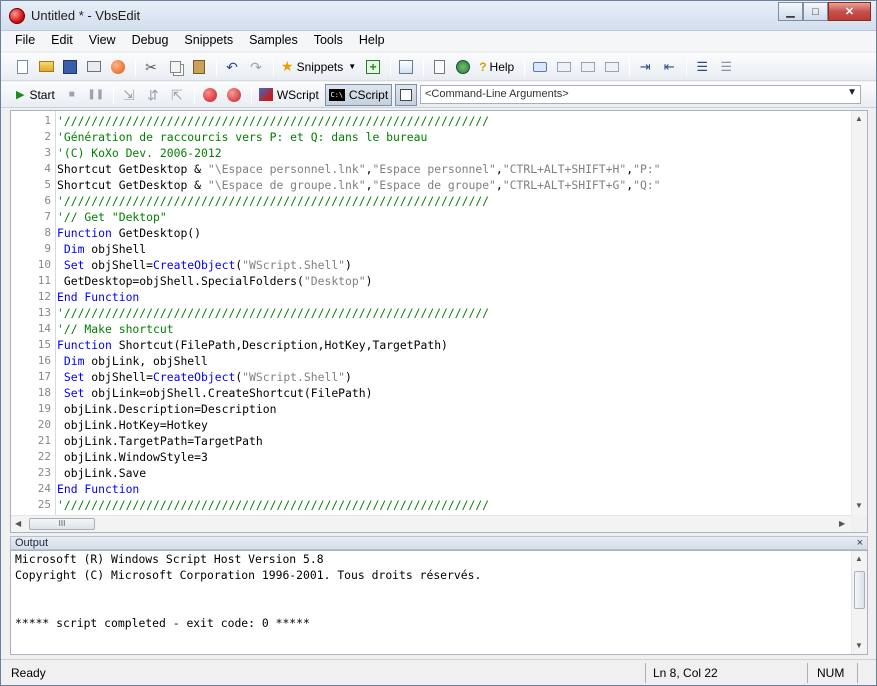 This screenshot has height=686, width=877. What do you see at coordinates (132, 457) in the screenshot?
I see `code-line: objLink.WindowStyle=3` at bounding box center [132, 457].